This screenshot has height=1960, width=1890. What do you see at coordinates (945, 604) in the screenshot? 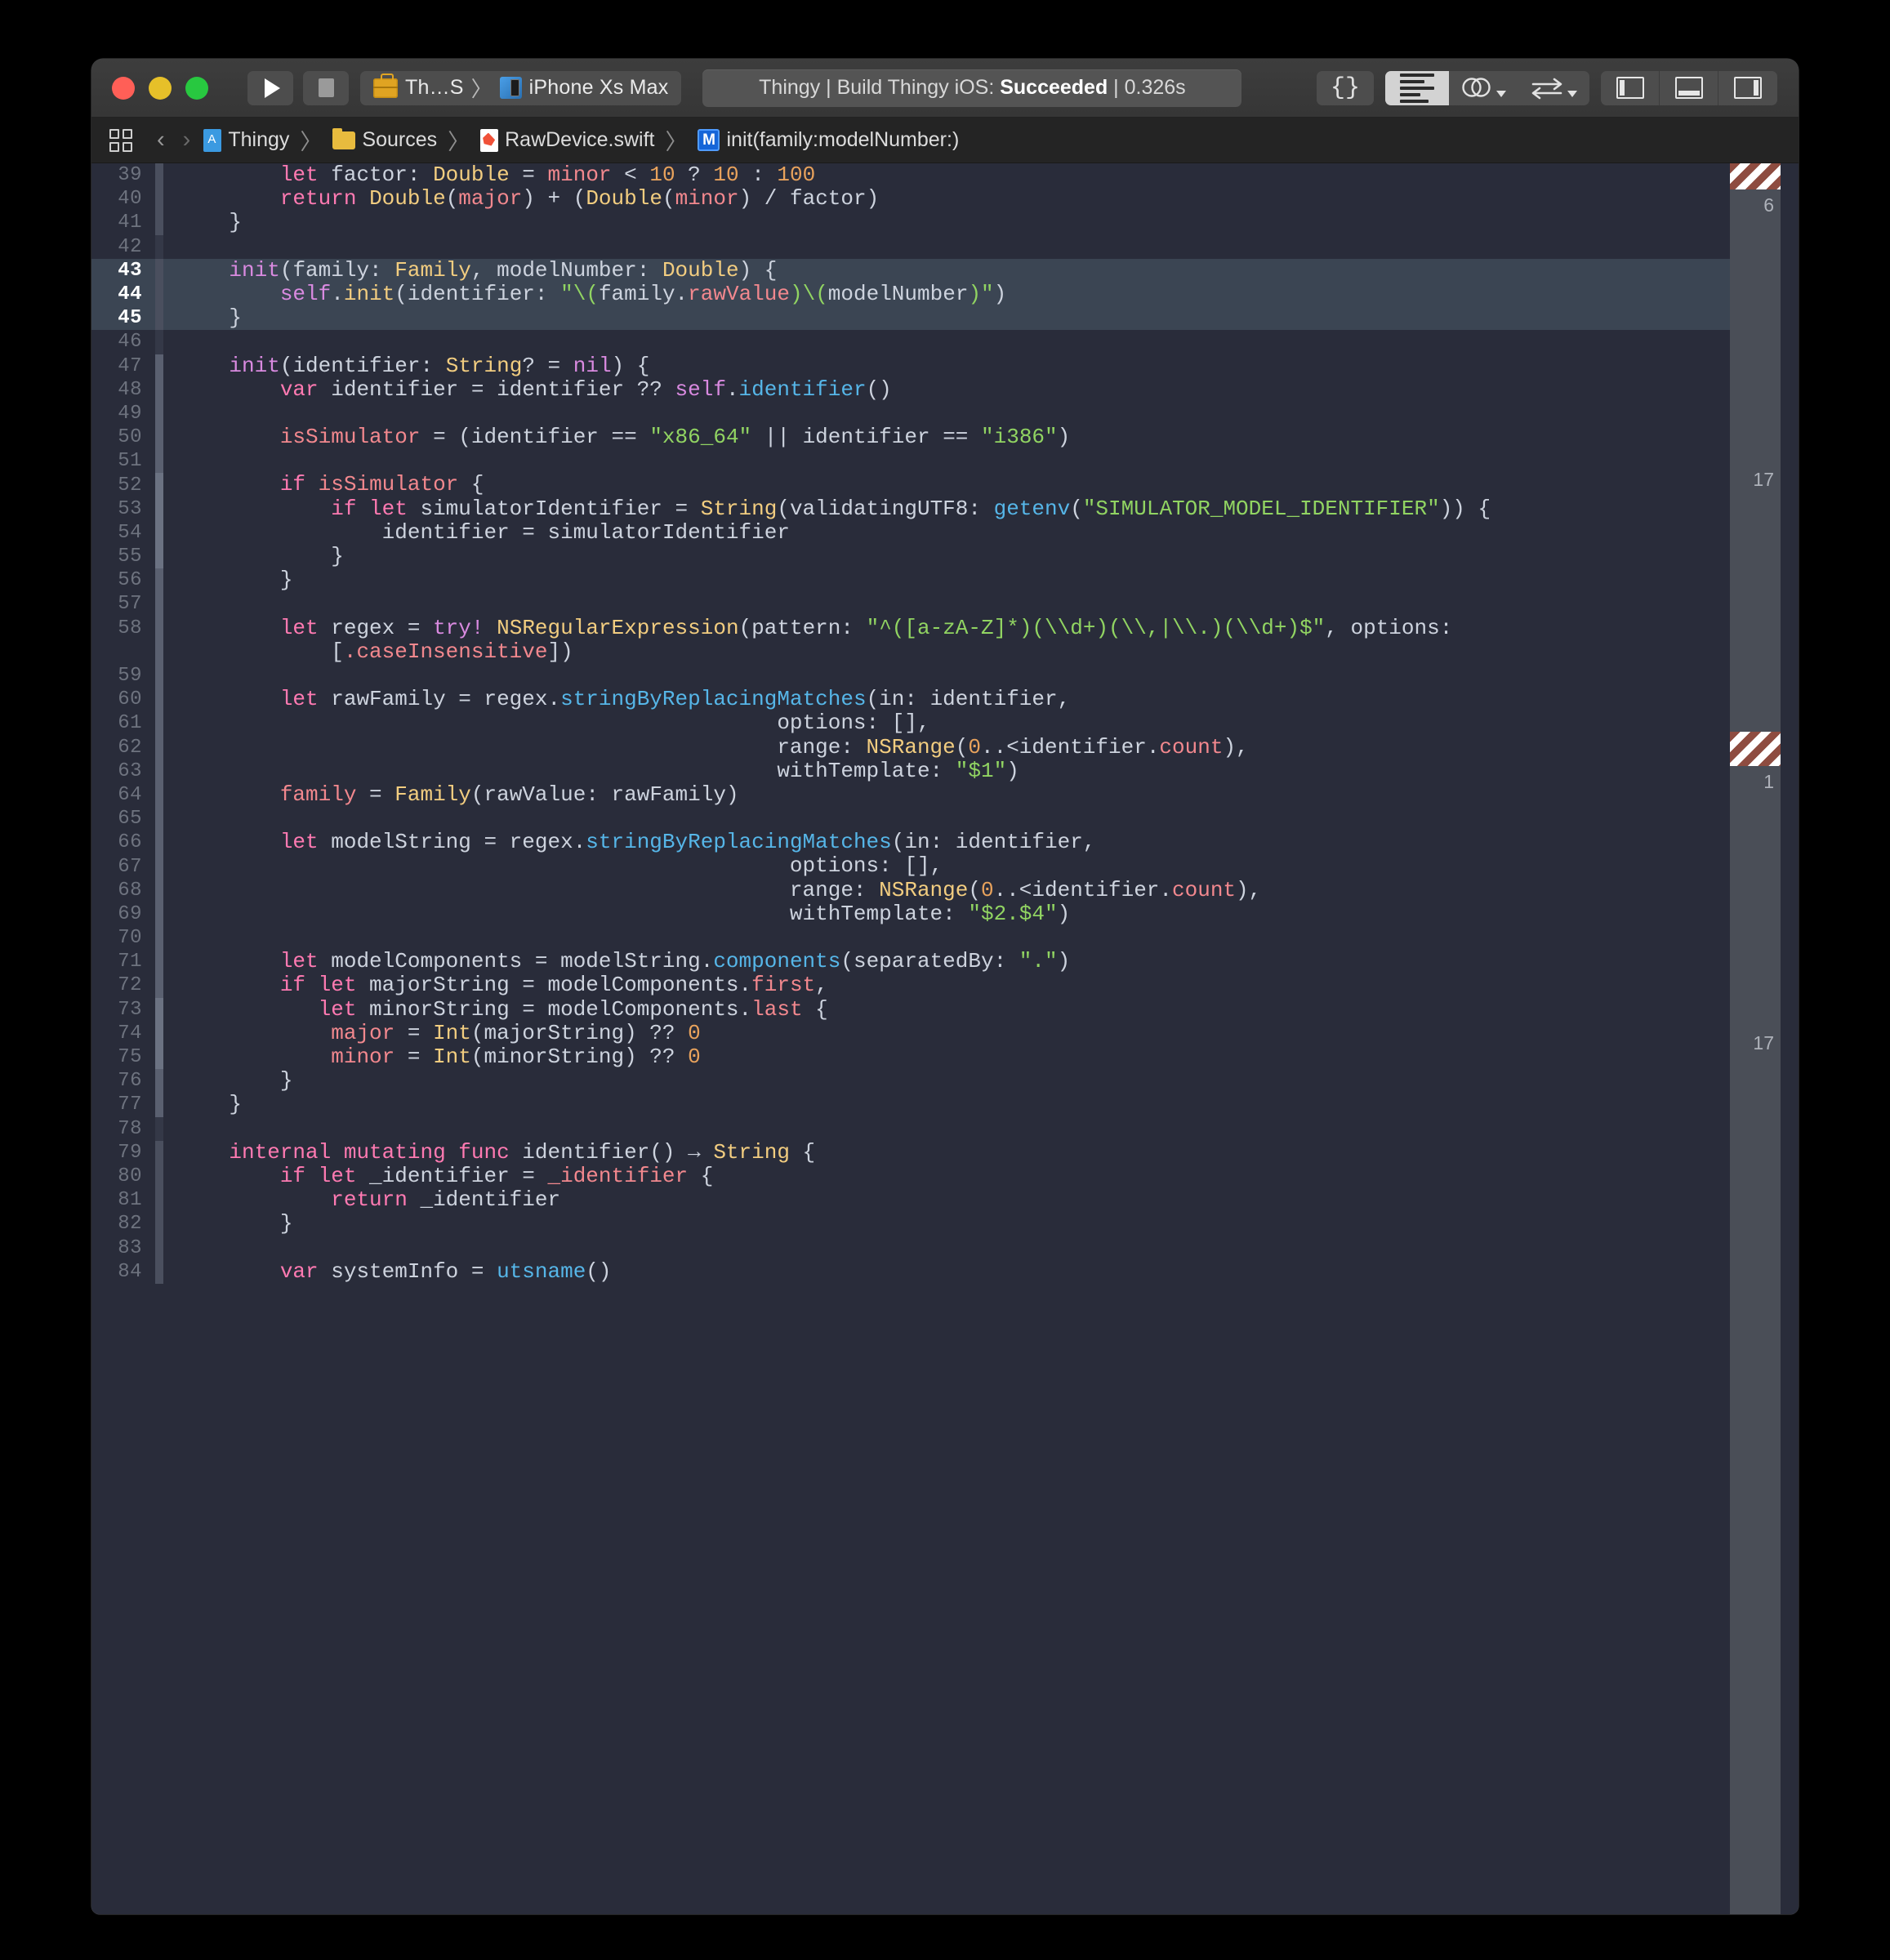
I see `code-line: 57` at bounding box center [945, 604].